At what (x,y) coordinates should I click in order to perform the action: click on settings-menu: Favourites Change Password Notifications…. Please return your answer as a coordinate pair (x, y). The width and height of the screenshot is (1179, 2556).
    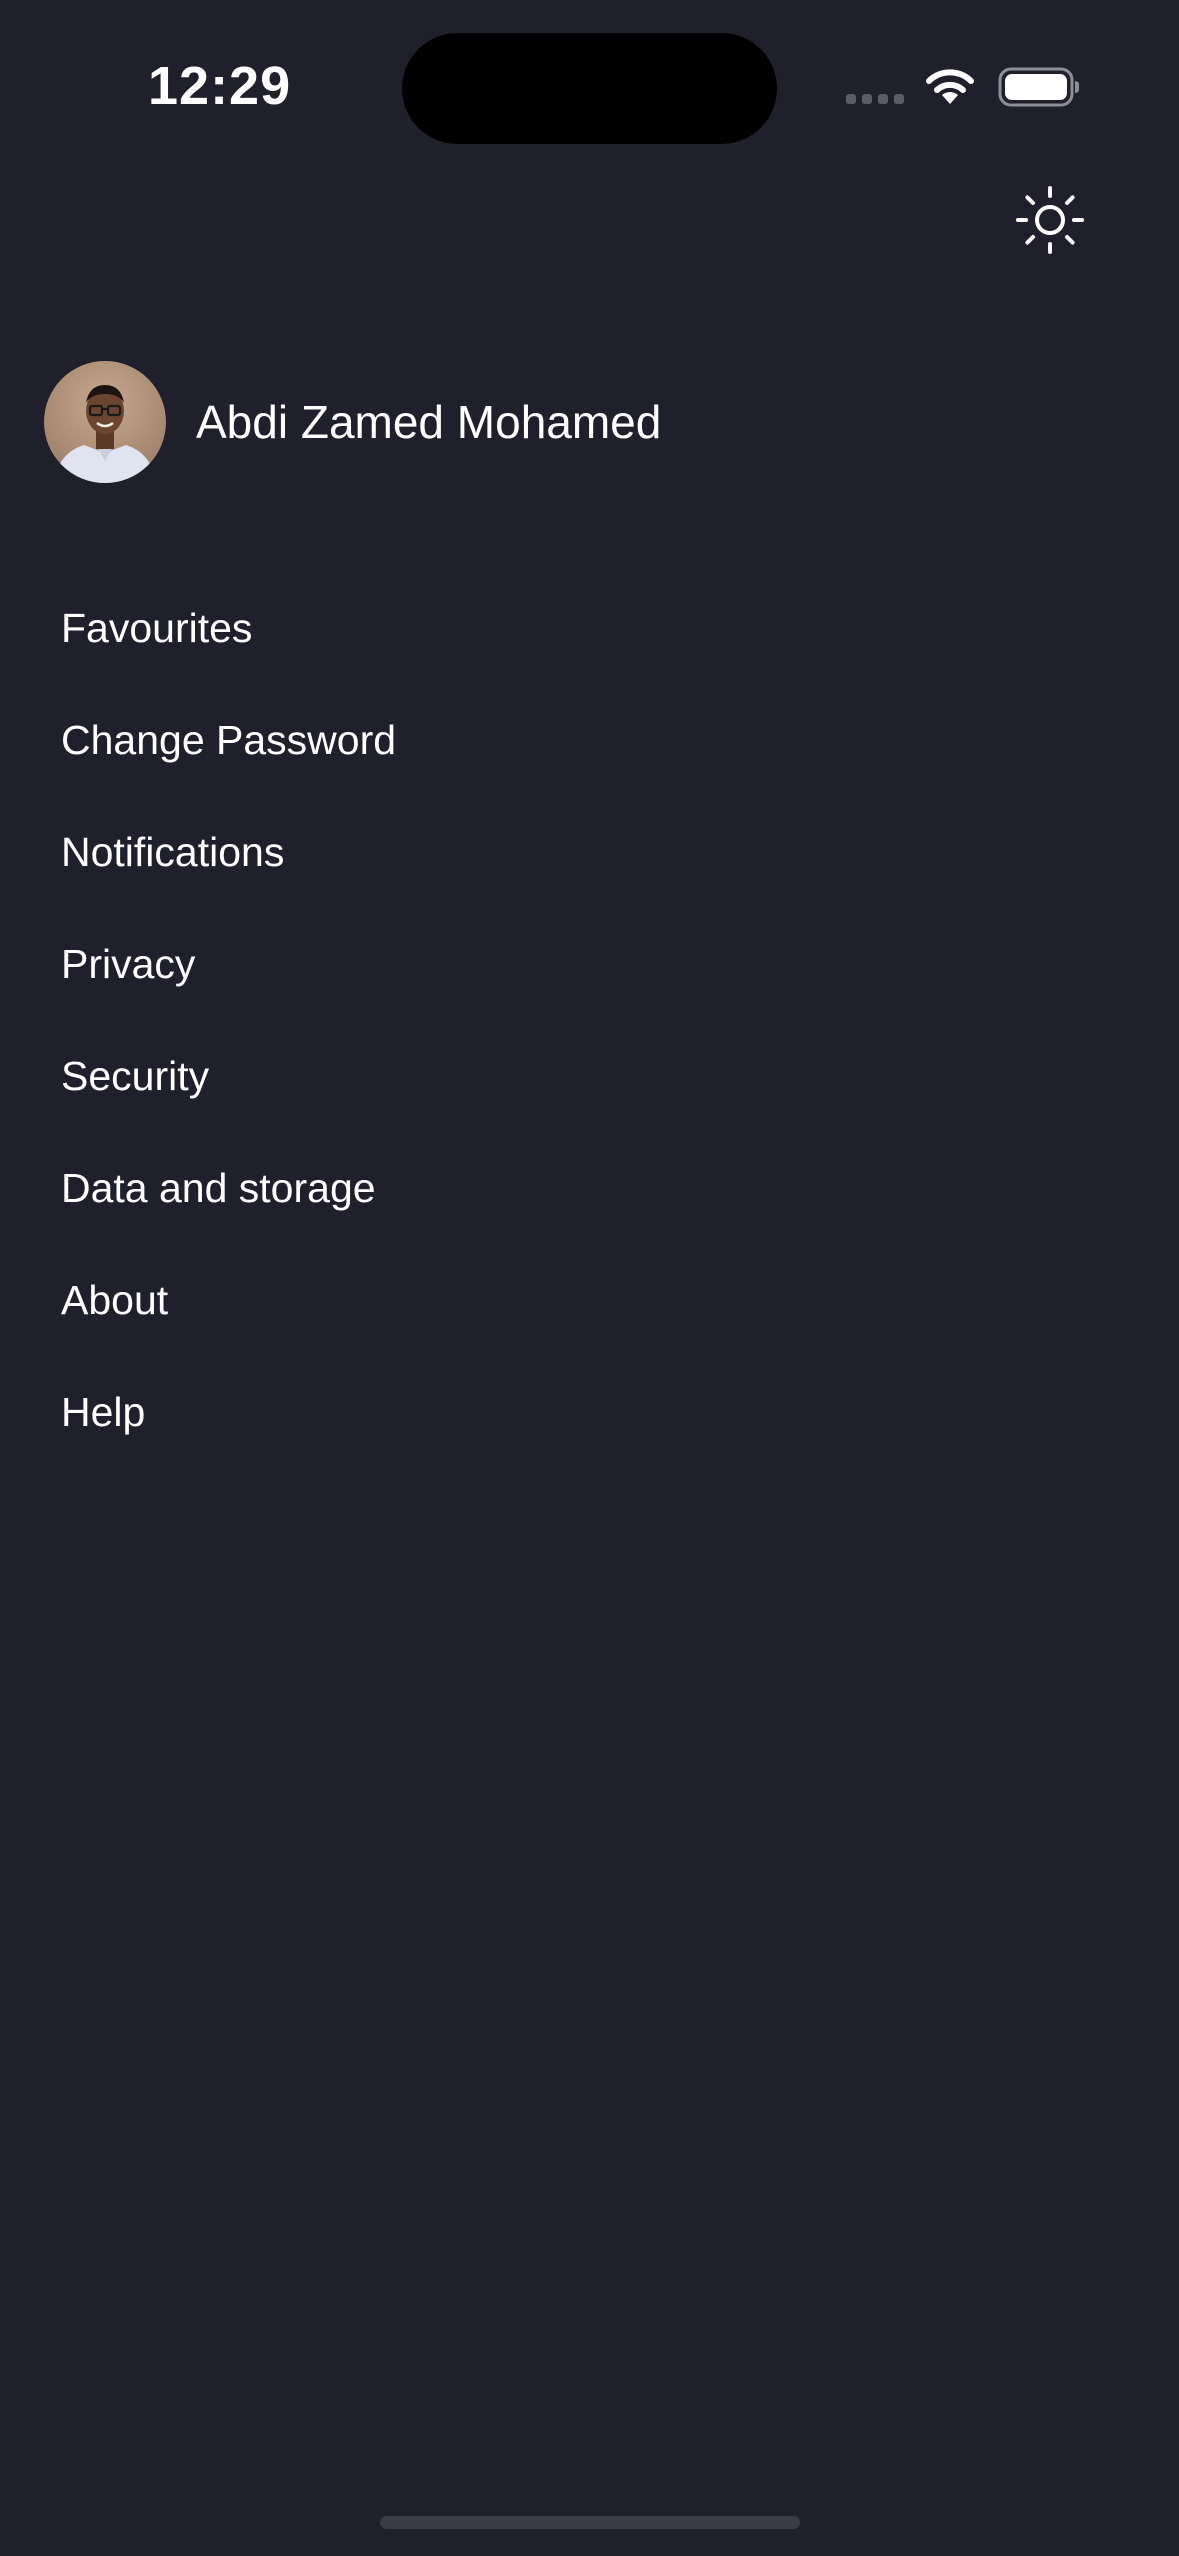
    Looking at the image, I should click on (228, 1020).